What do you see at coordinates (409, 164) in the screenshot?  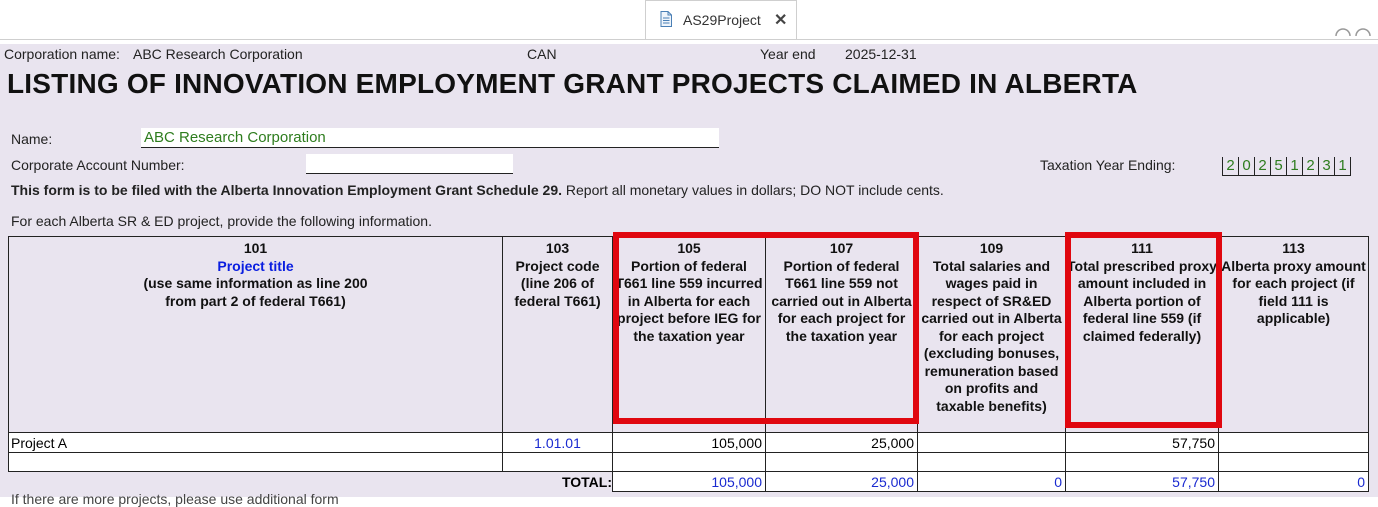 I see `account-number-field` at bounding box center [409, 164].